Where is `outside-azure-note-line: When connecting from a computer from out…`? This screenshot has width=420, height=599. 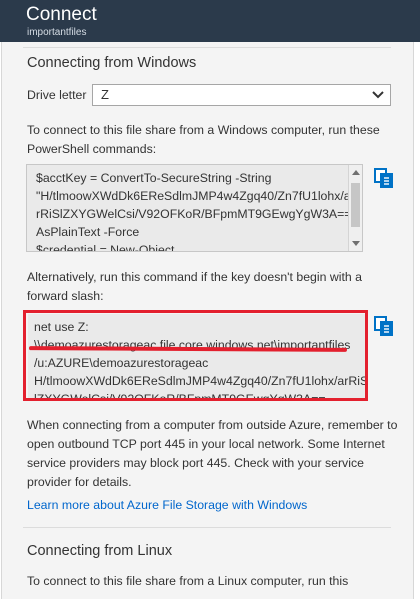 outside-azure-note-line: When connecting from a computer from out… is located at coordinates (212, 425).